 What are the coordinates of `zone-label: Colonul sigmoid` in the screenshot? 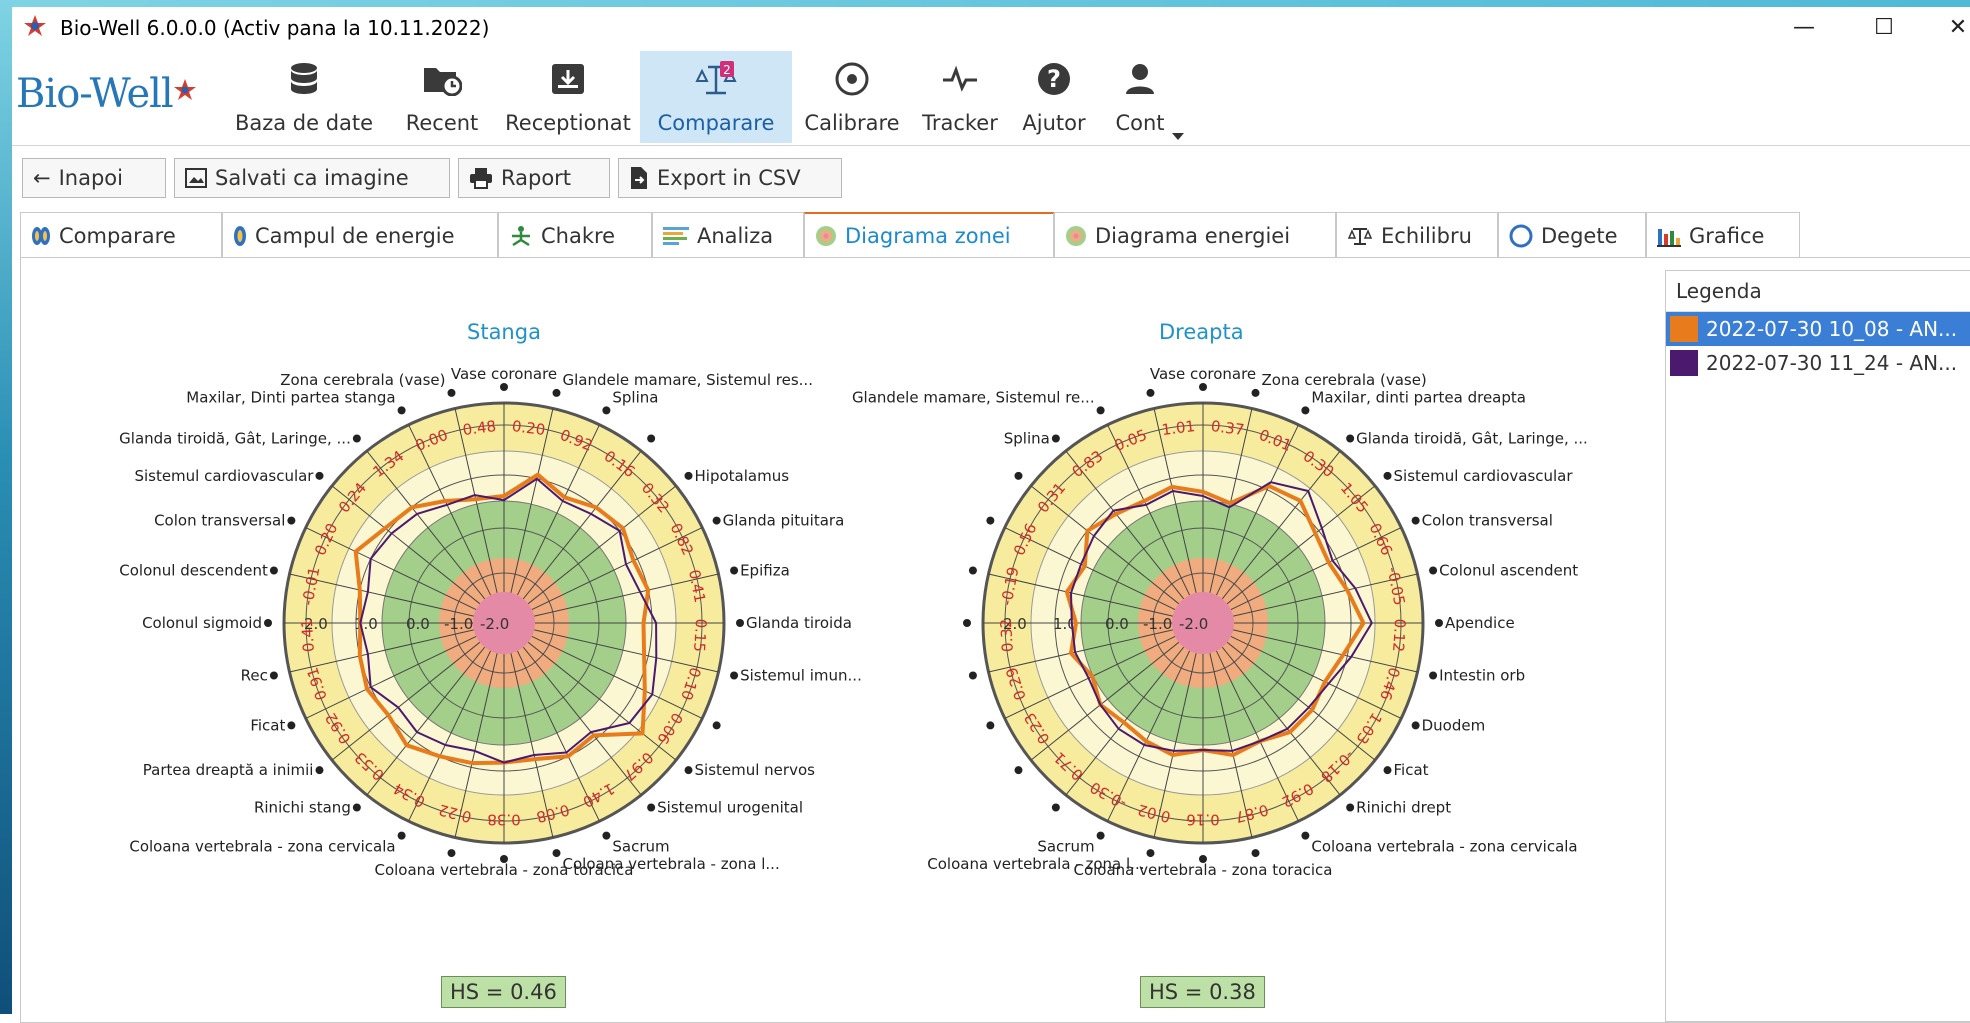 It's located at (202, 623).